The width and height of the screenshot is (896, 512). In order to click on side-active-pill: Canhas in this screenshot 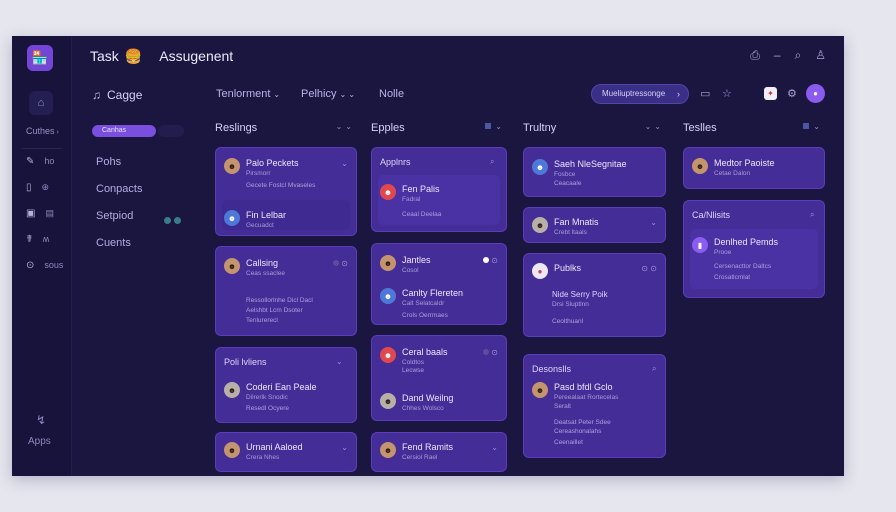, I will do `click(124, 131)`.